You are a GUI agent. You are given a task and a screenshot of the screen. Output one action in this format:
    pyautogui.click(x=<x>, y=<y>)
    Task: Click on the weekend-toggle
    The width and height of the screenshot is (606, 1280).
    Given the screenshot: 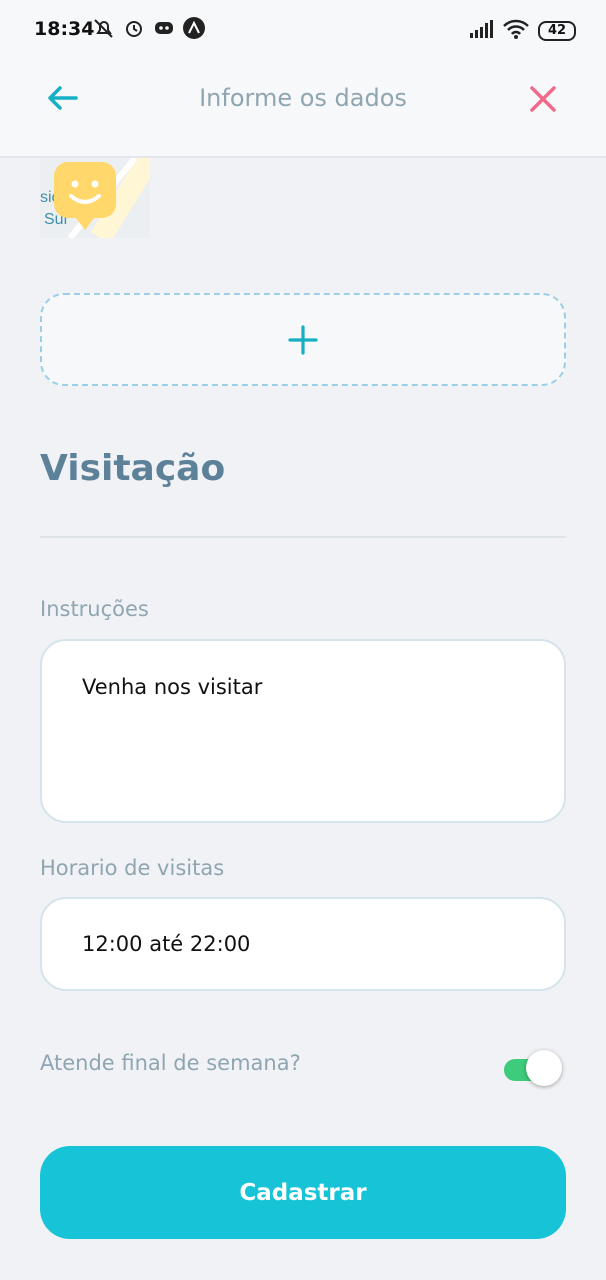 What is the action you would take?
    pyautogui.click(x=533, y=1069)
    